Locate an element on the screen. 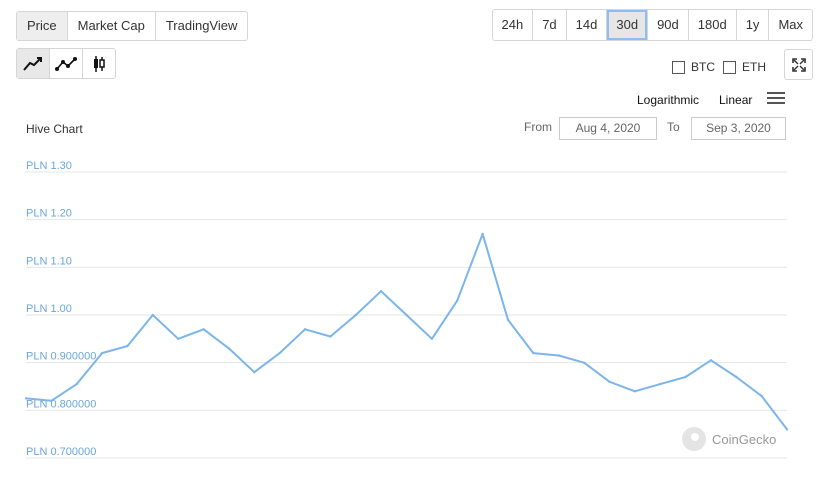 This screenshot has width=827, height=493. y-tick-label: PLN 1.10 is located at coordinates (49, 261).